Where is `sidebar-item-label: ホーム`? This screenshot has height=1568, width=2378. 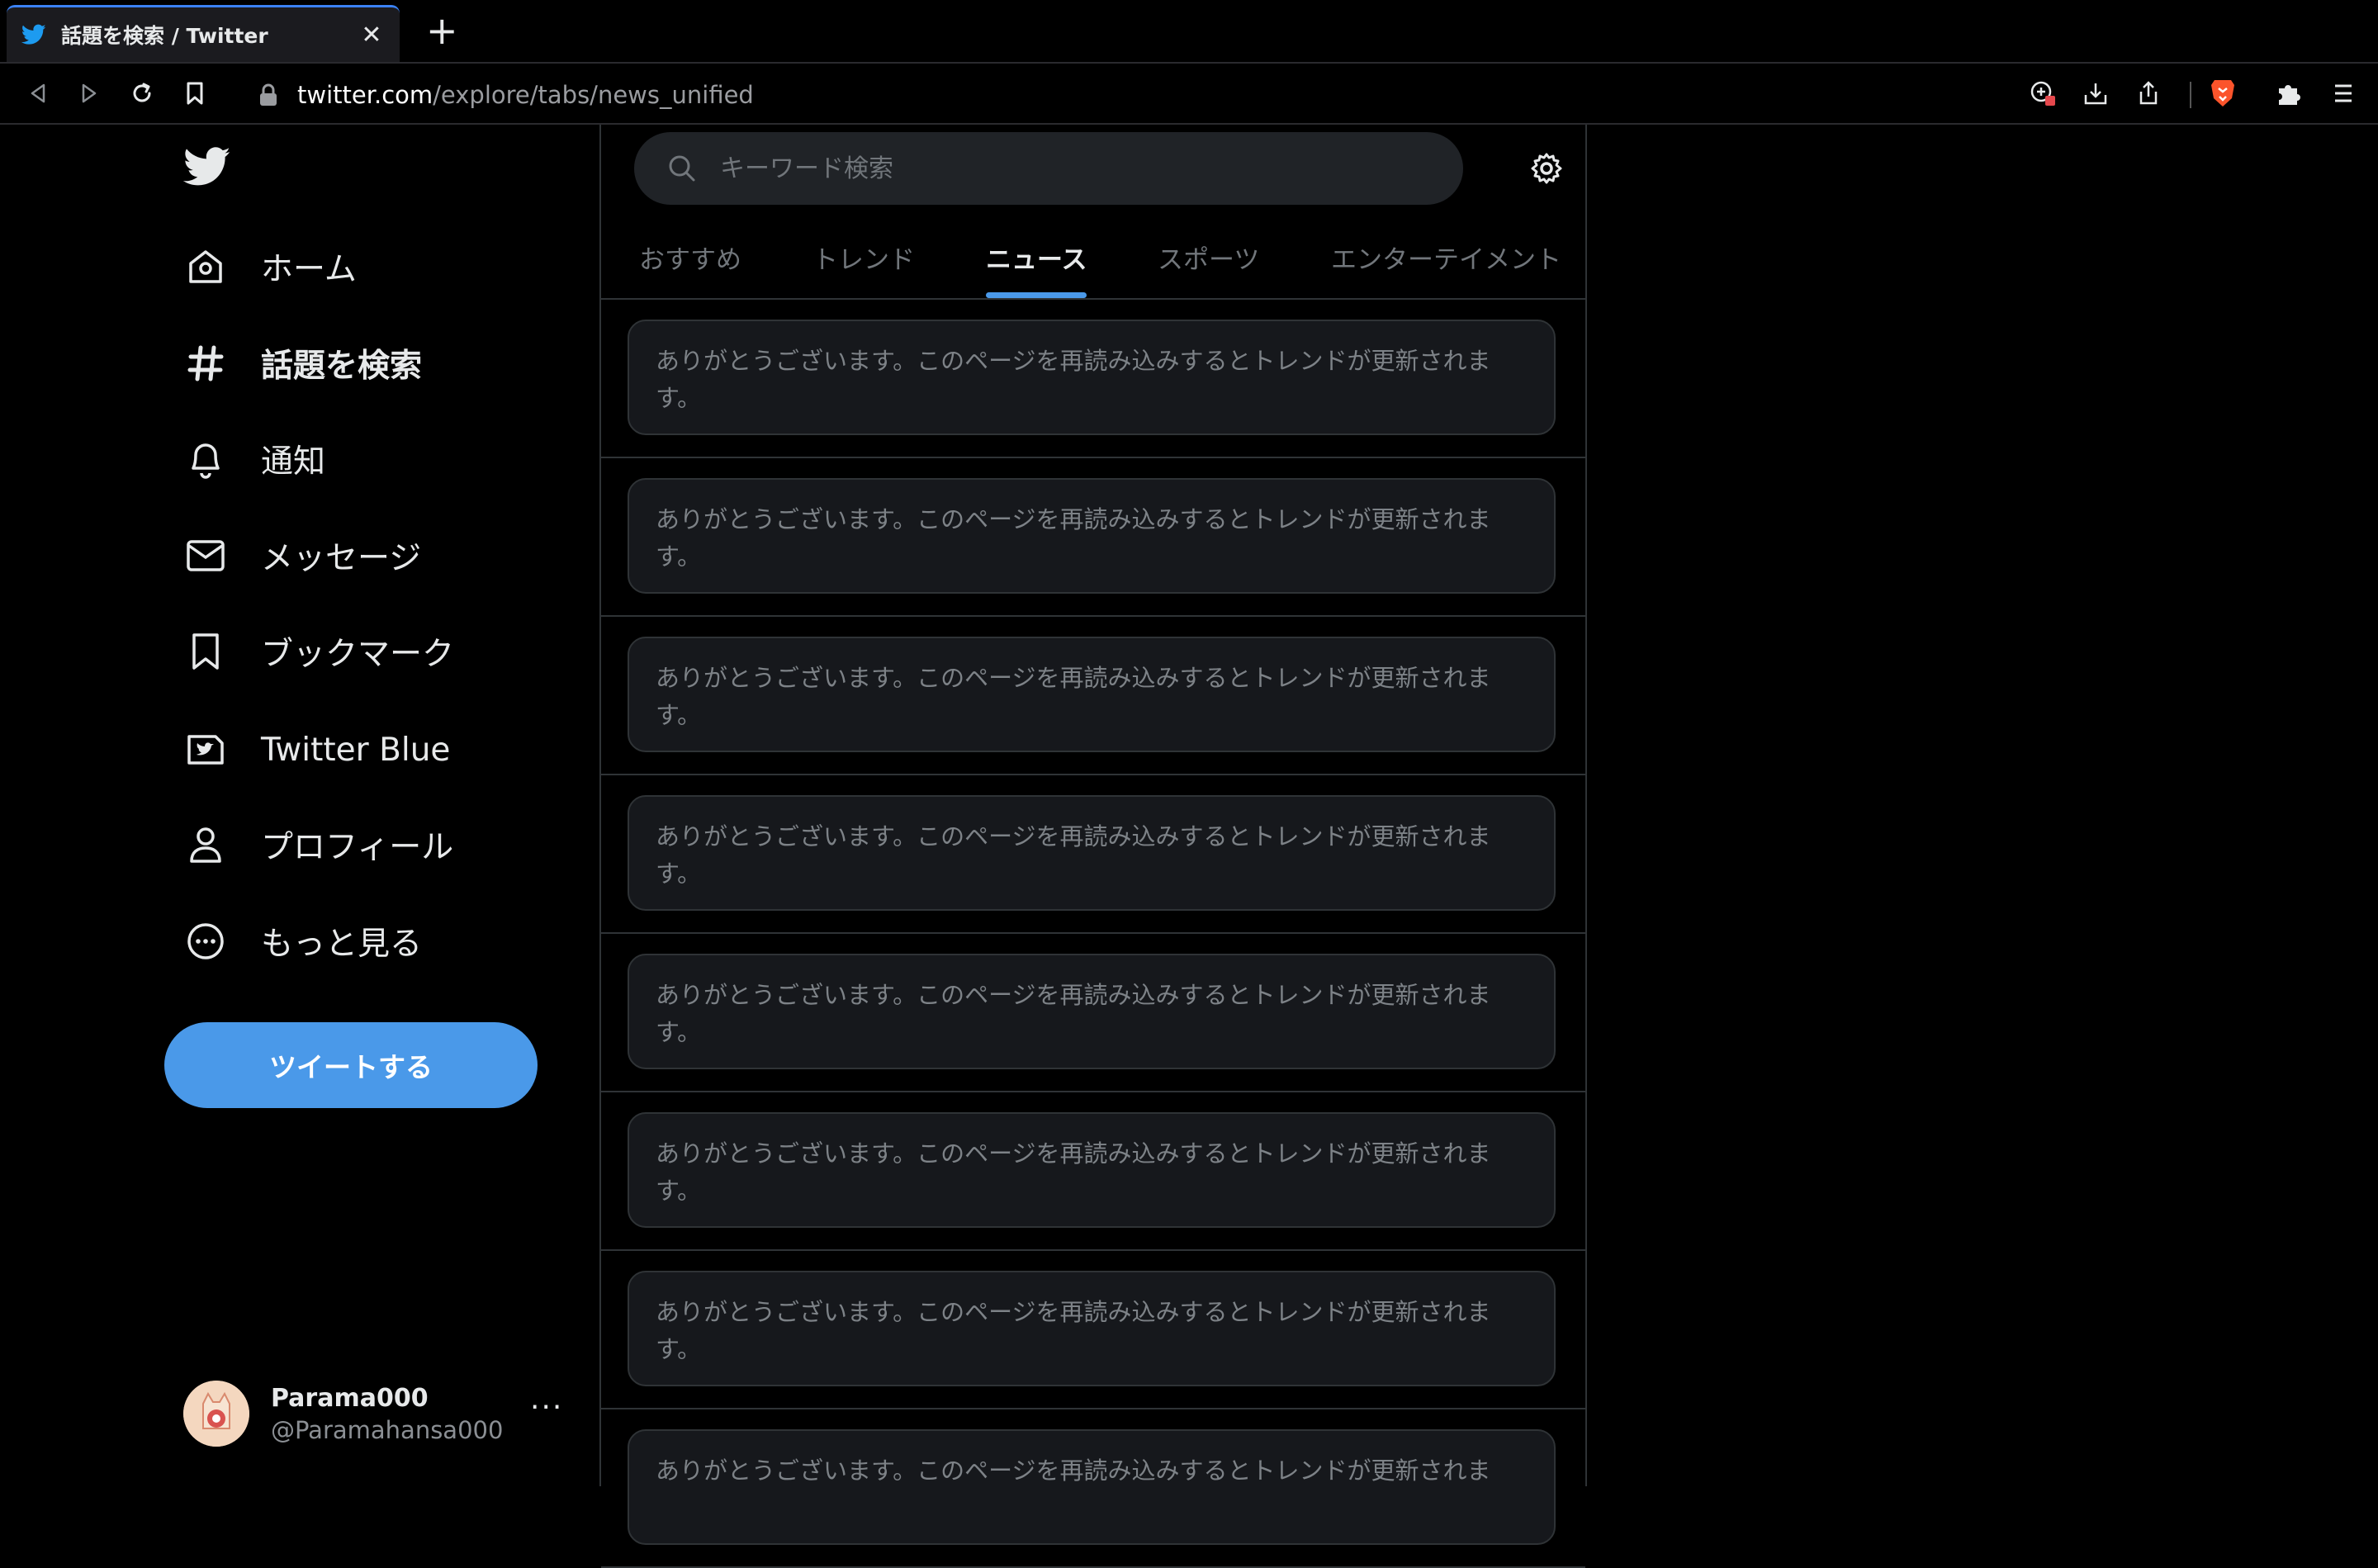
sidebar-item-label: ホーム is located at coordinates (309, 269).